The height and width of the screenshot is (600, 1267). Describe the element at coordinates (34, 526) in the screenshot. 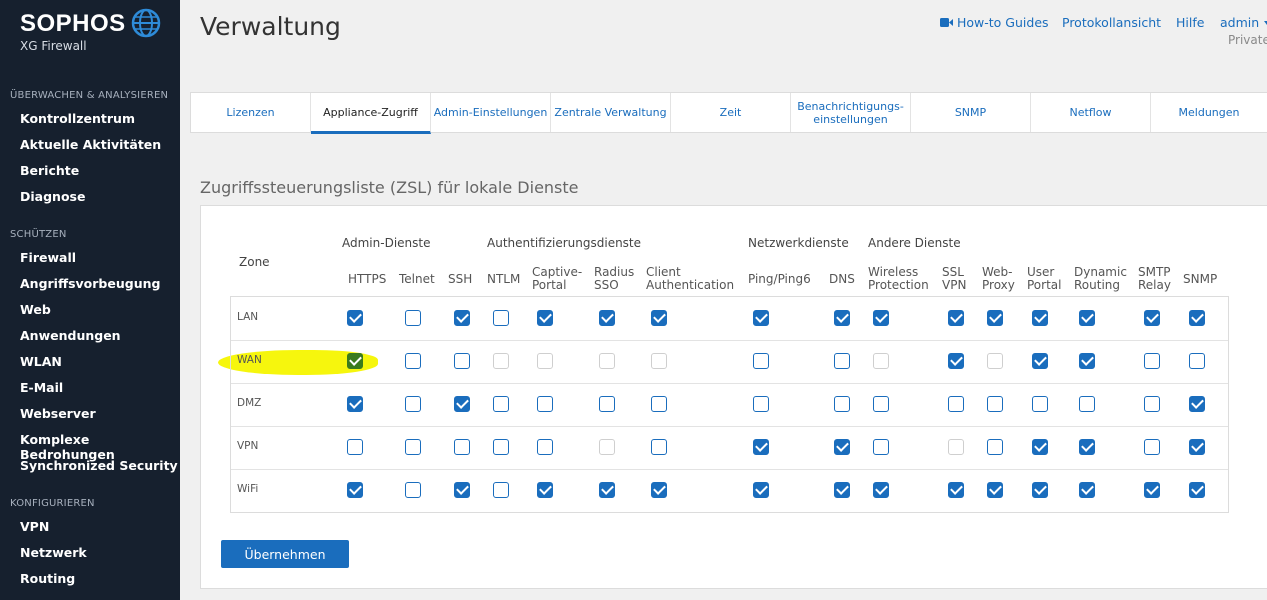

I see `nav-item-vpn: VPN` at that location.